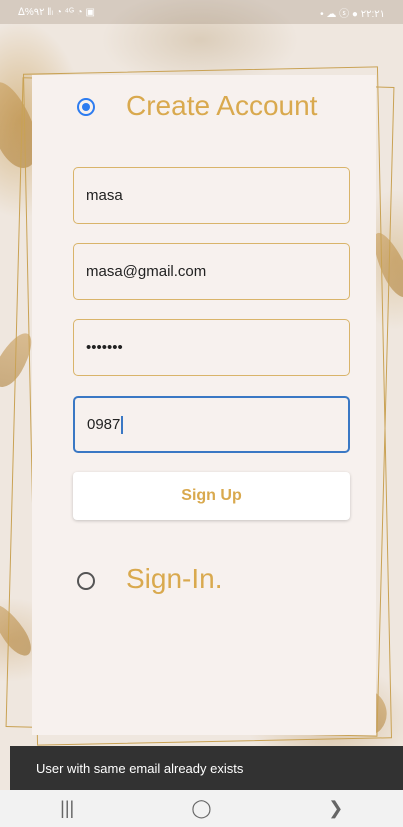 The image size is (403, 827). Describe the element at coordinates (86, 581) in the screenshot. I see `sign-in-radio` at that location.